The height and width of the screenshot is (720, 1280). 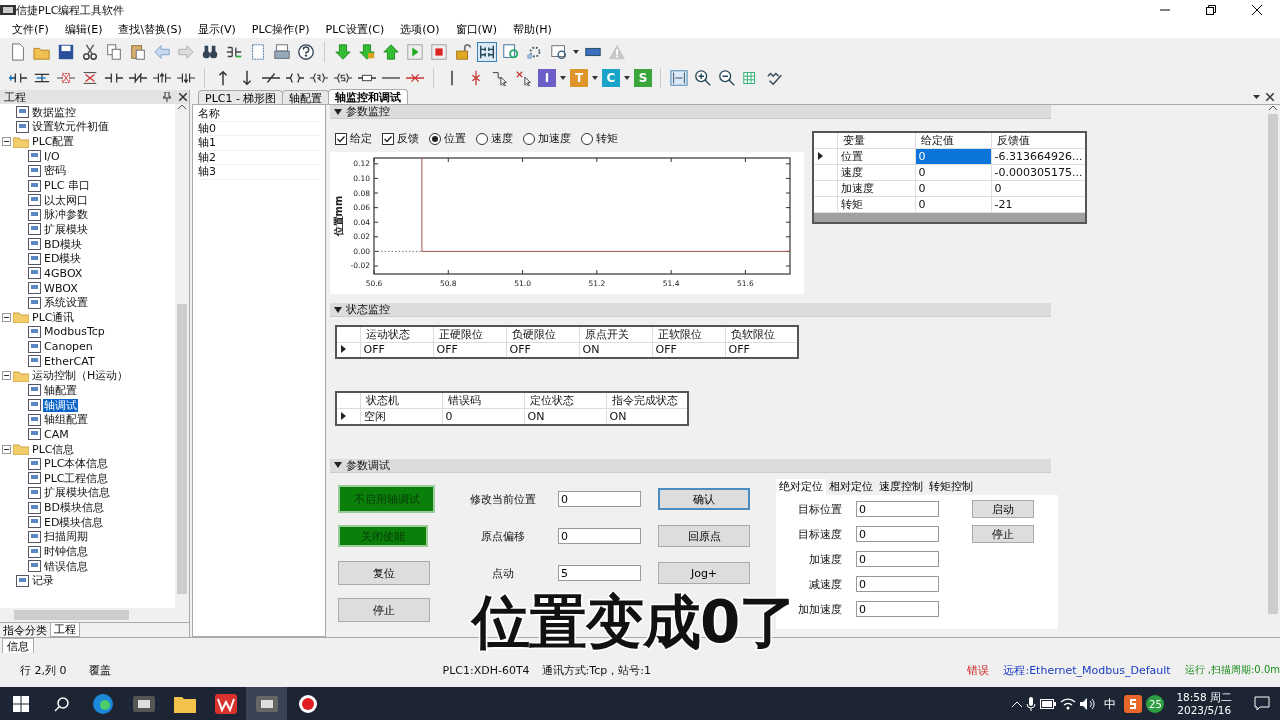 What do you see at coordinates (54, 112) in the screenshot?
I see `tree-item: 数据监控` at bounding box center [54, 112].